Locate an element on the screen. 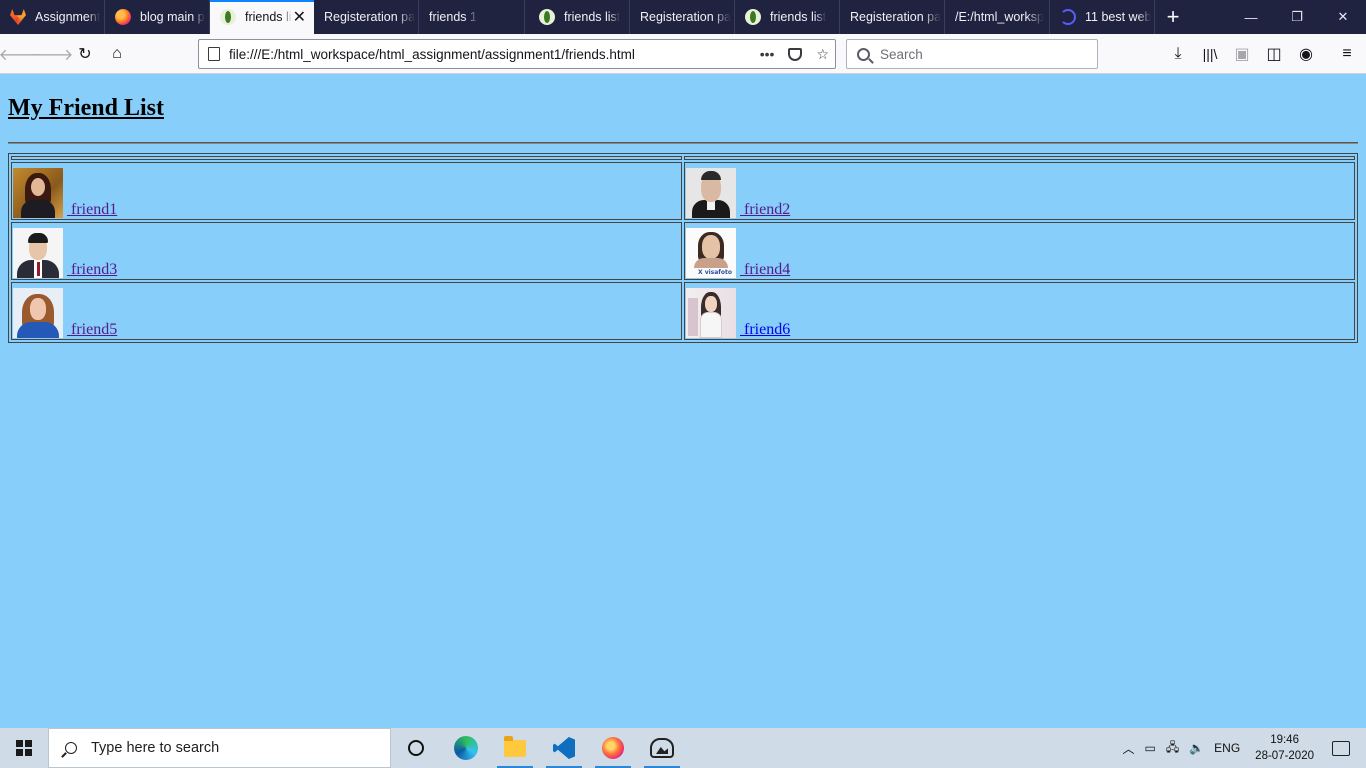 Image resolution: width=1366 pixels, height=768 pixels. language-indicator: ENG is located at coordinates (1227, 748).